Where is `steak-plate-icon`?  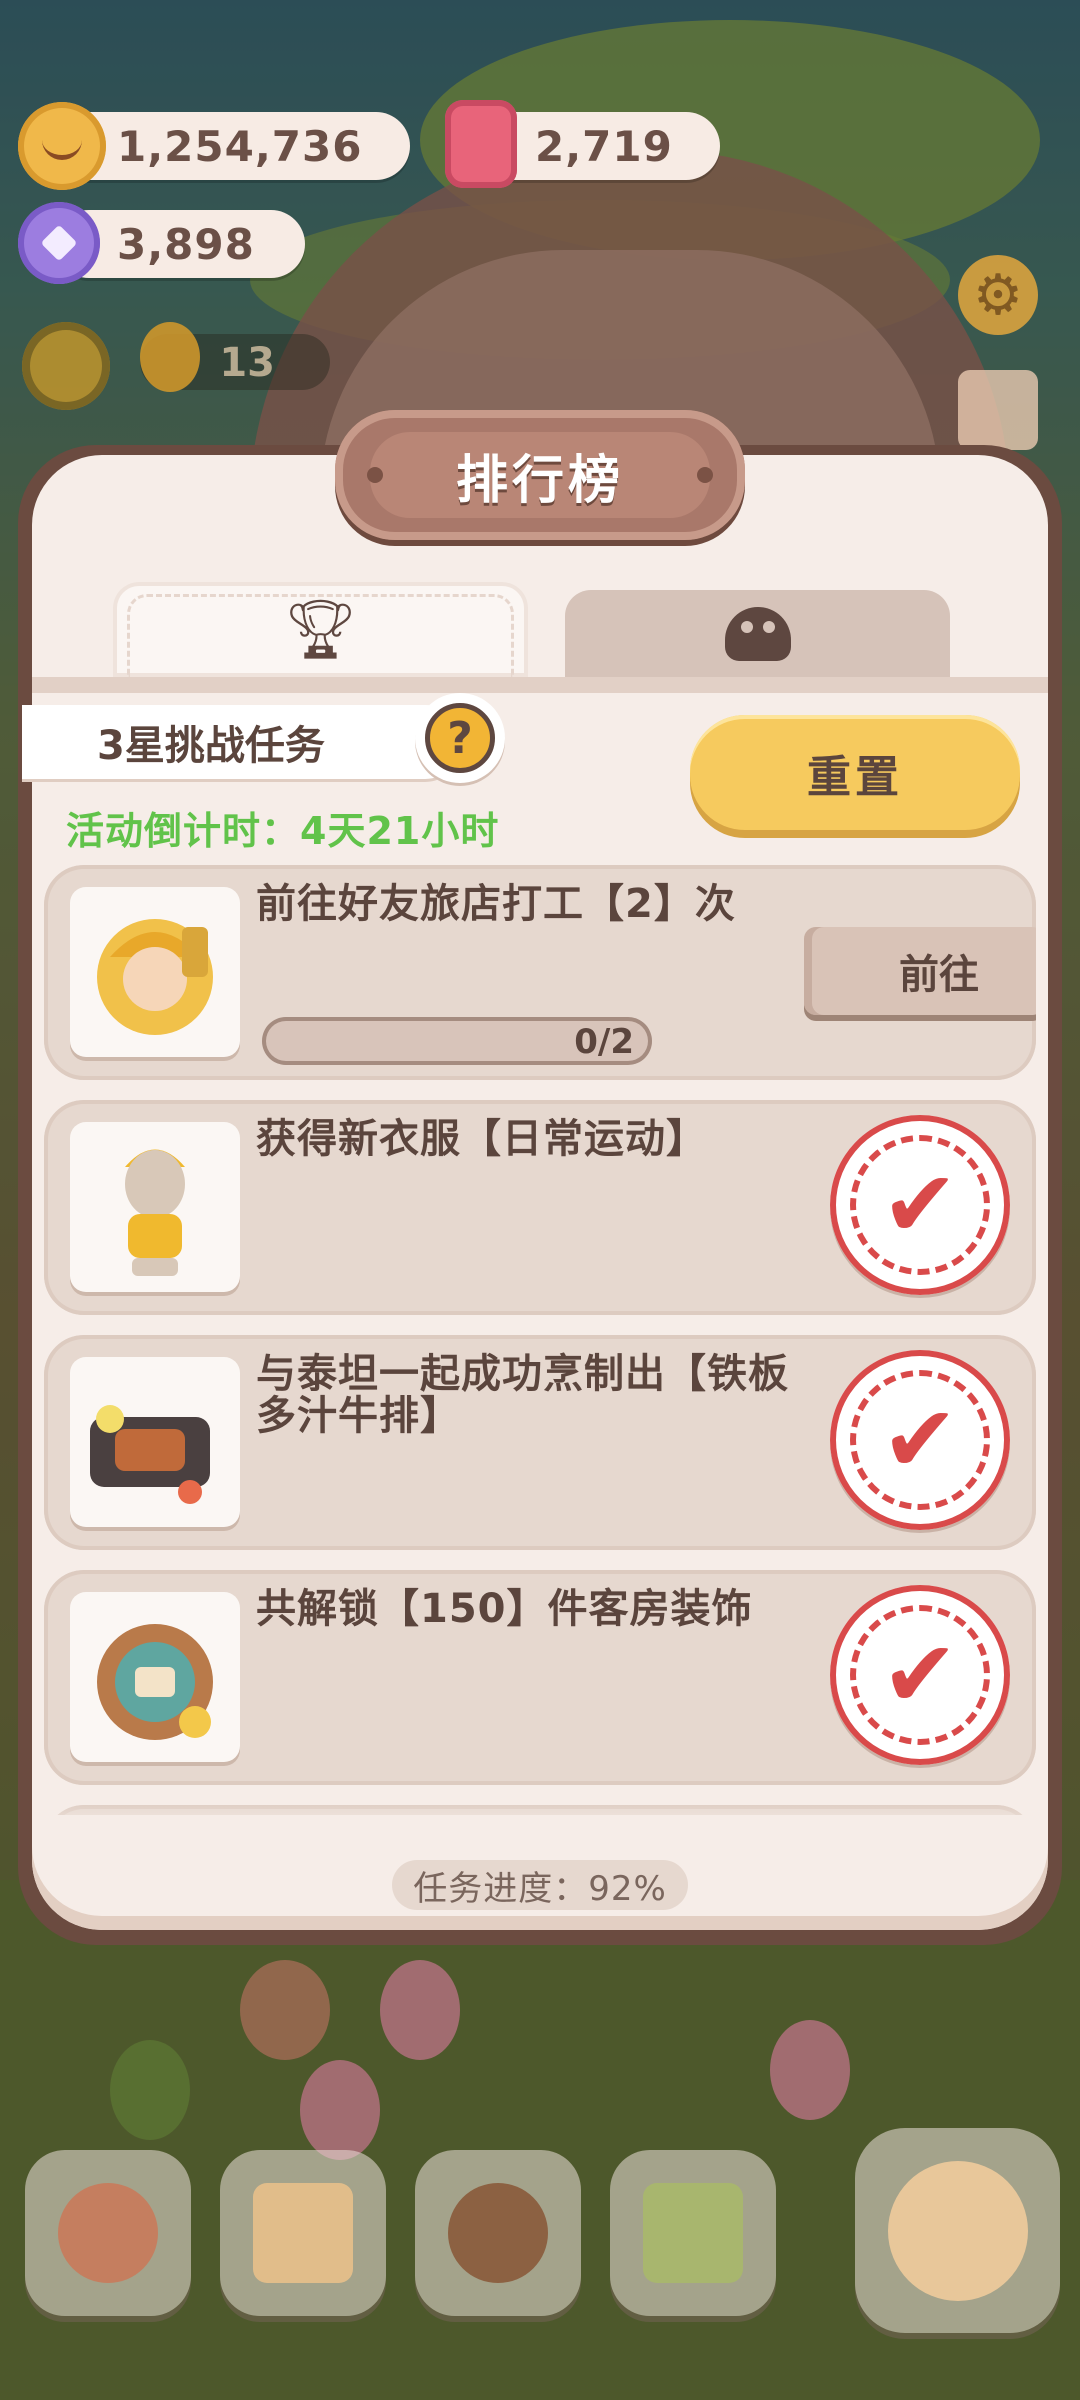
steak-plate-icon is located at coordinates (155, 1442).